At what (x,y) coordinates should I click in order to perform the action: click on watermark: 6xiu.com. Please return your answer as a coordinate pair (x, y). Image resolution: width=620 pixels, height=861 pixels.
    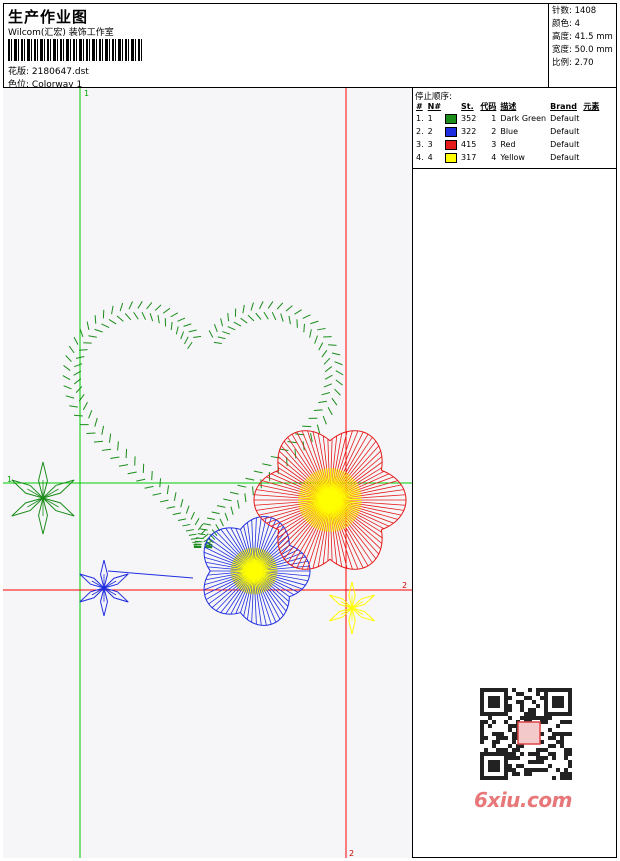
    Looking at the image, I should click on (523, 800).